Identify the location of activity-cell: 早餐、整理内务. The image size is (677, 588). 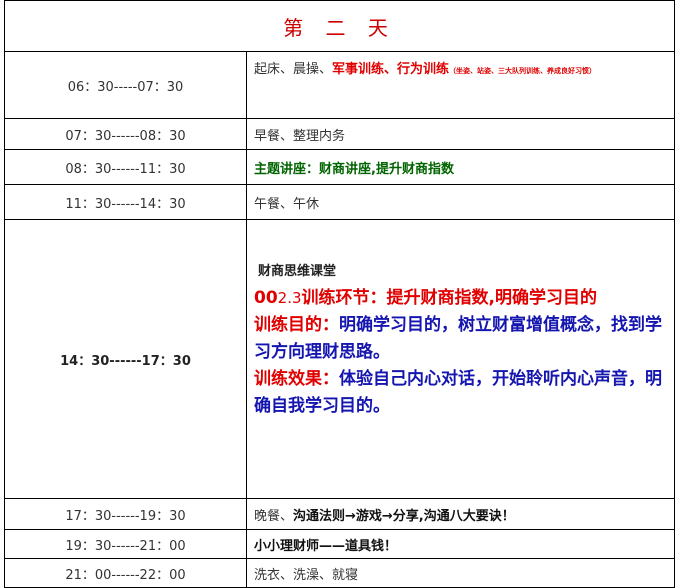
(460, 134).